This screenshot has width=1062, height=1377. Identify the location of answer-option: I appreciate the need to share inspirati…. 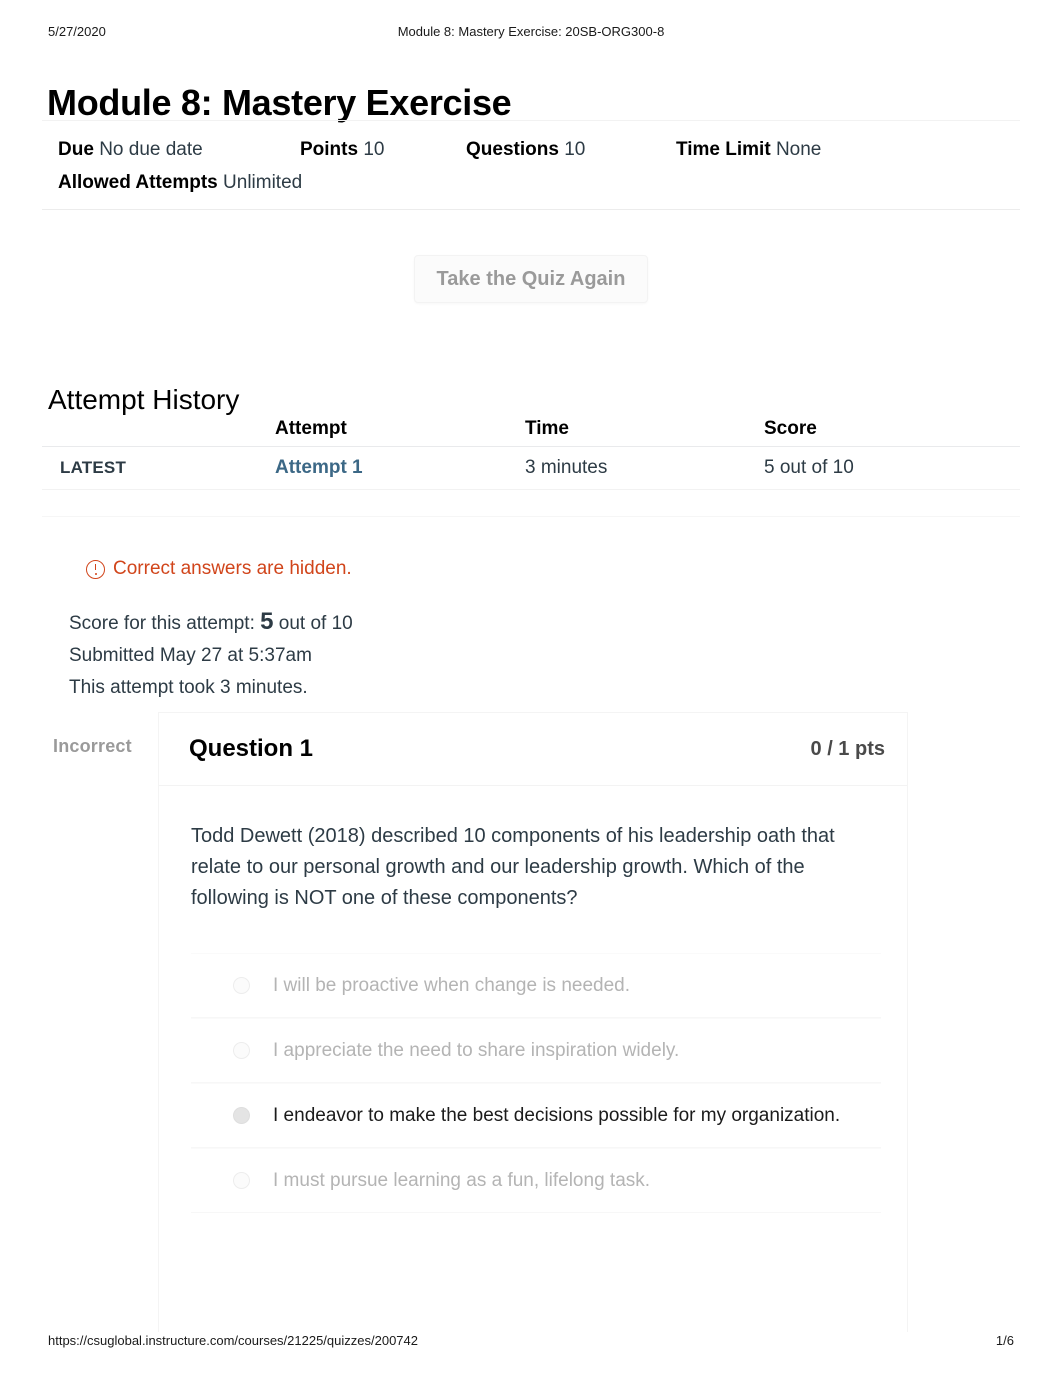
(536, 1050).